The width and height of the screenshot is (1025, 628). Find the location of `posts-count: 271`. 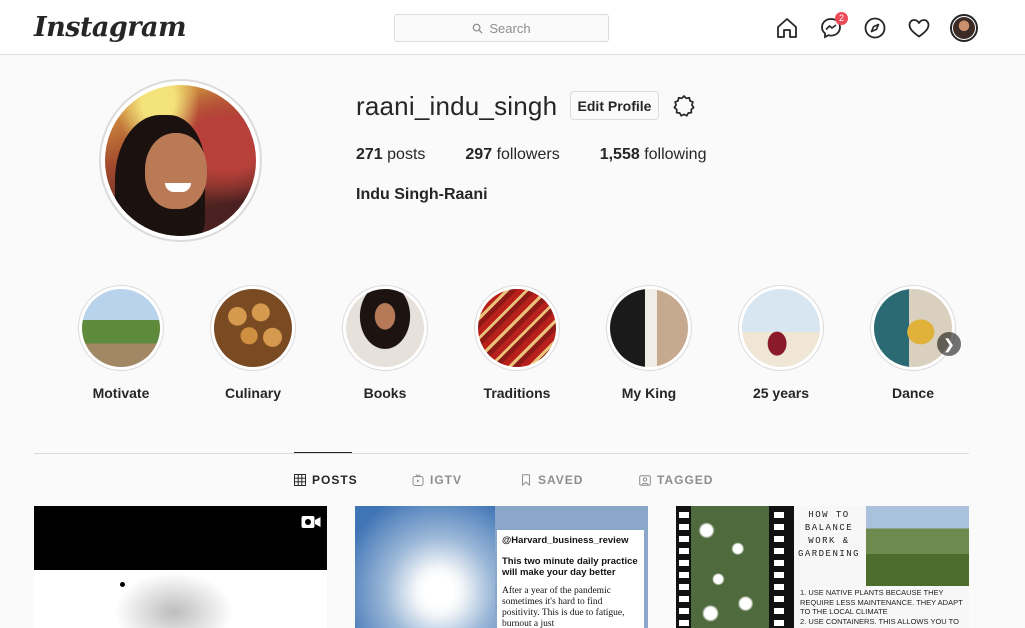

posts-count: 271 is located at coordinates (369, 154).